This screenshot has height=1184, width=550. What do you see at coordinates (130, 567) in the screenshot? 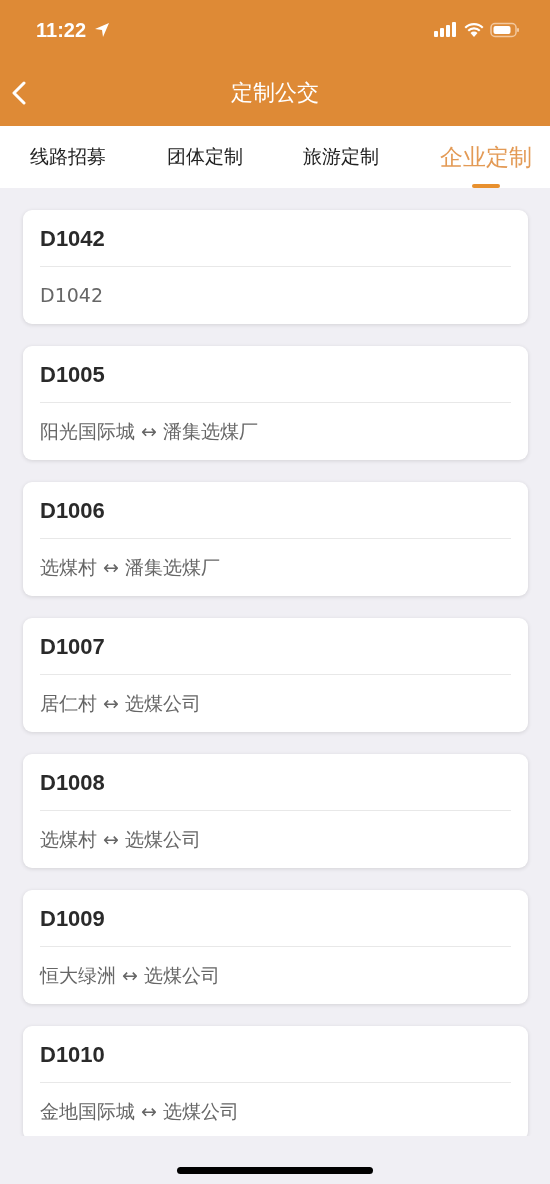
I see `route-description: 选煤村 ↔ 潘集选煤厂` at bounding box center [130, 567].